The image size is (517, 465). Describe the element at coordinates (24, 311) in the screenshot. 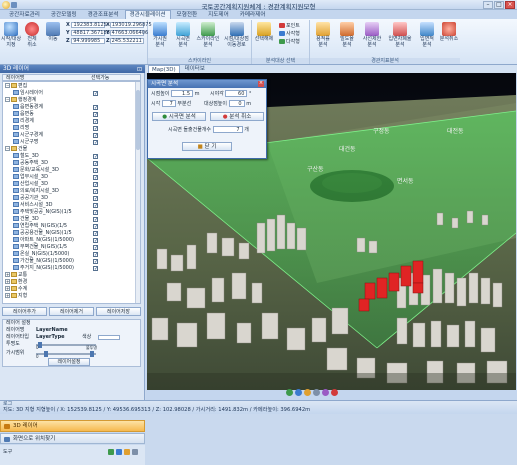

I see `add-layer-button: 레이어추가` at that location.